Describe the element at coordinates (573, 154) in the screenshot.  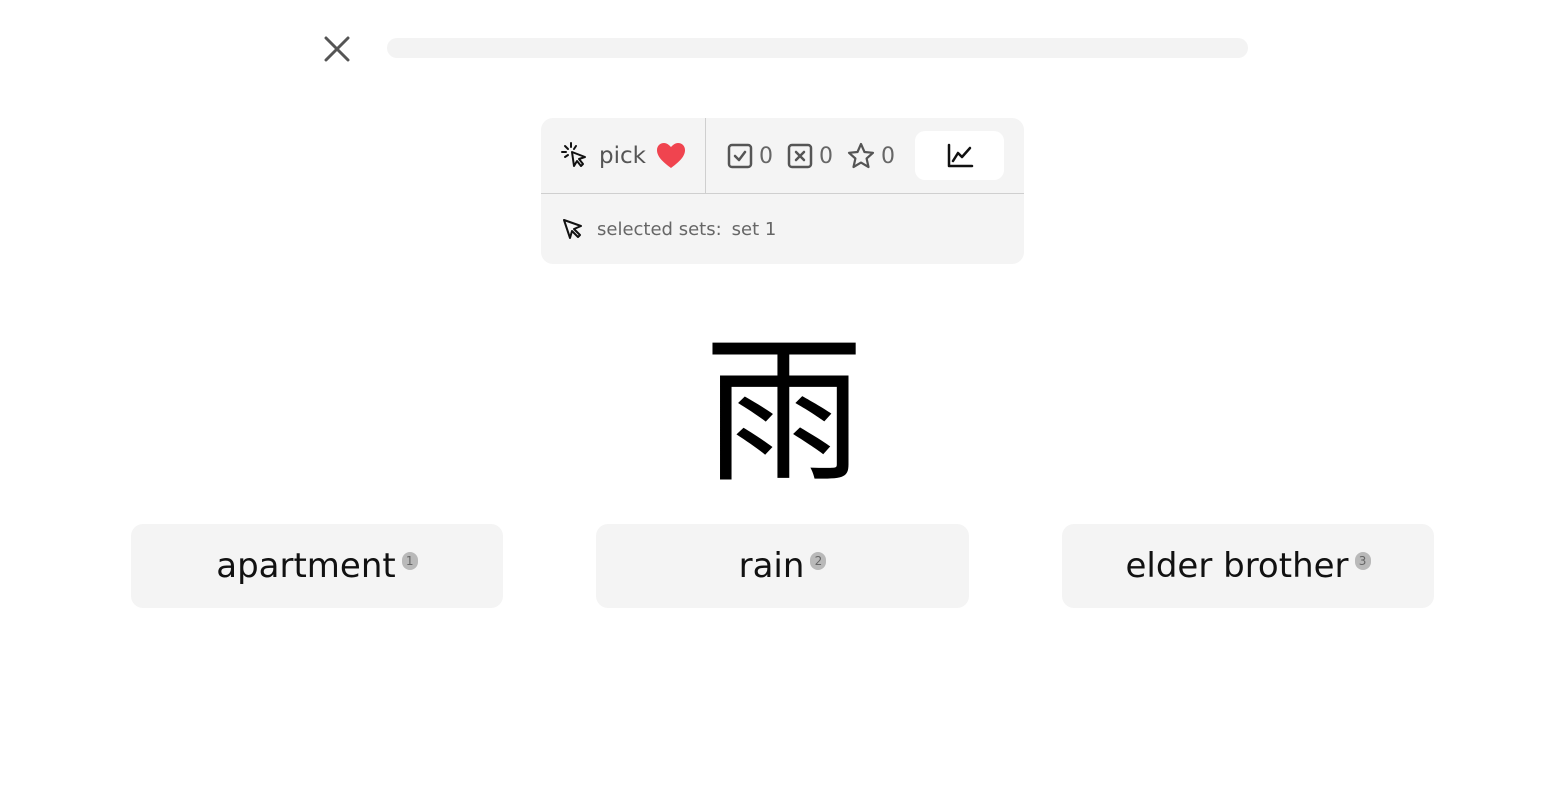
I see `pointer-click-icon` at that location.